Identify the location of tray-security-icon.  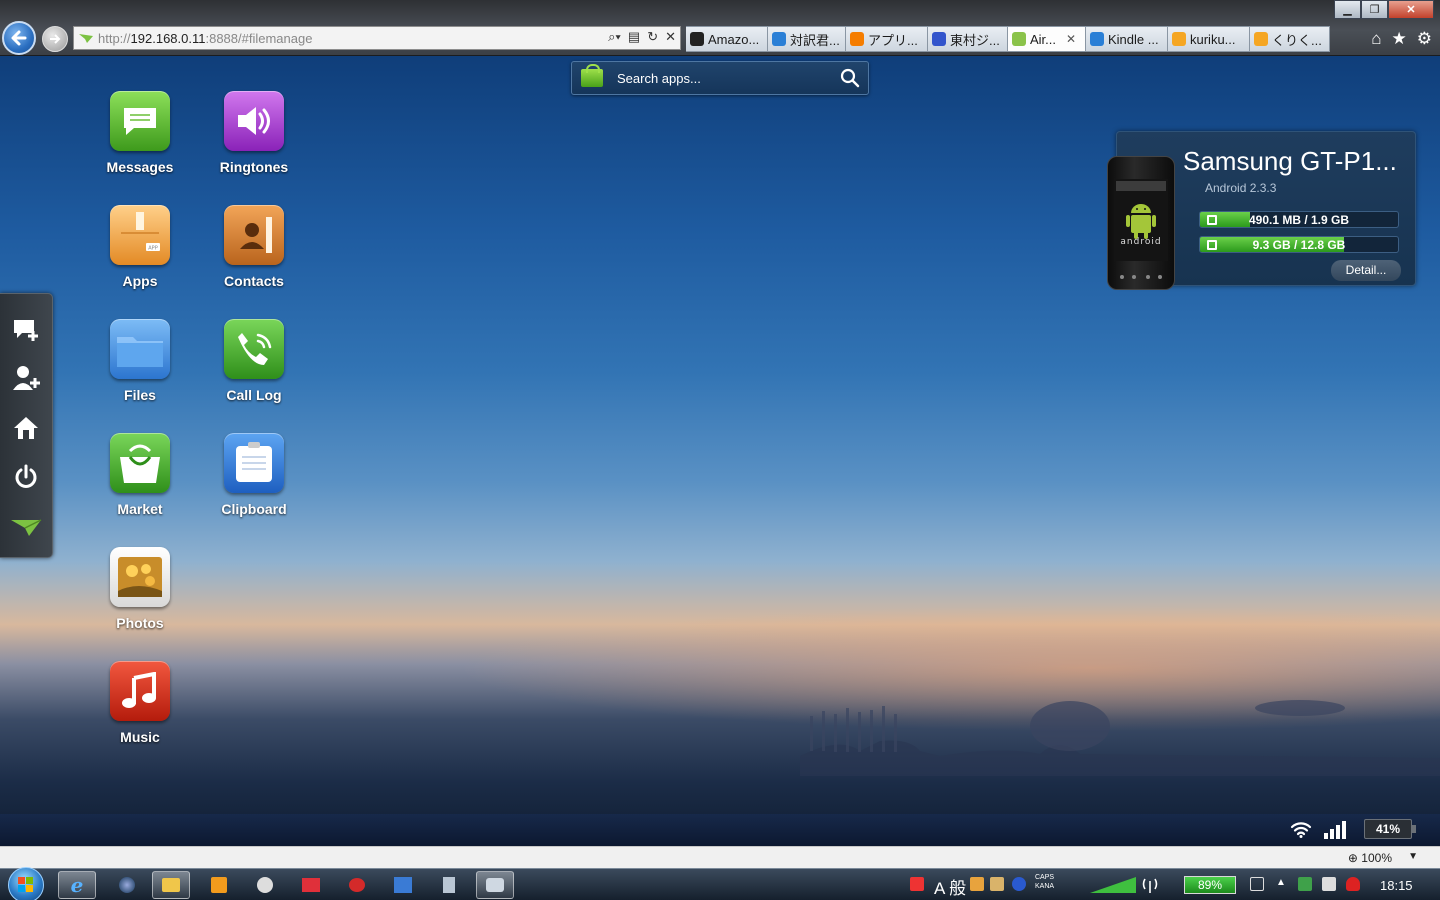
(917, 884).